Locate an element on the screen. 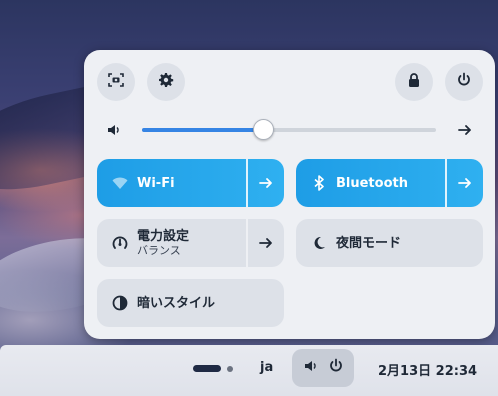 The height and width of the screenshot is (396, 498). system-status-area is located at coordinates (323, 368).